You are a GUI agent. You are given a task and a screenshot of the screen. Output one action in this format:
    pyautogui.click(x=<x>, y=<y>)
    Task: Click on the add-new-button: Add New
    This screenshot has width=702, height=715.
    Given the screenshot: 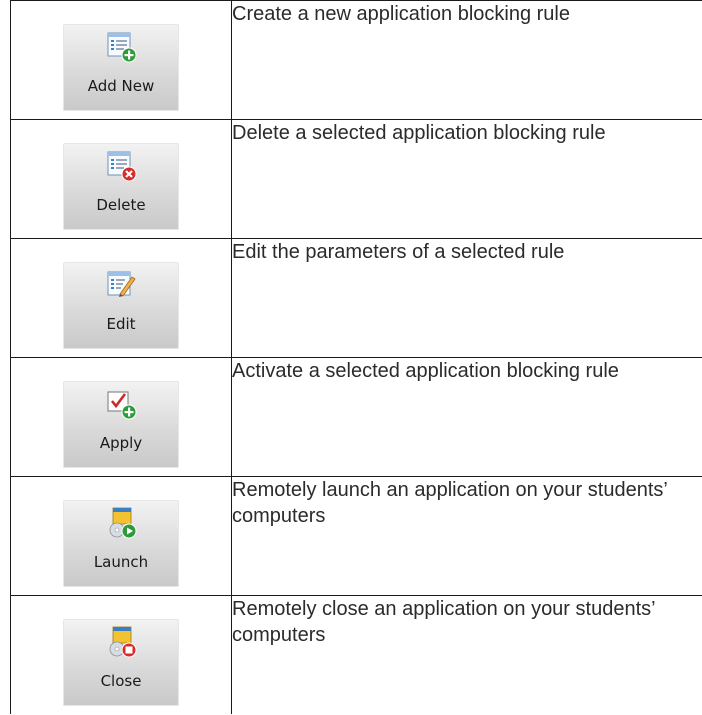 What is the action you would take?
    pyautogui.click(x=121, y=67)
    